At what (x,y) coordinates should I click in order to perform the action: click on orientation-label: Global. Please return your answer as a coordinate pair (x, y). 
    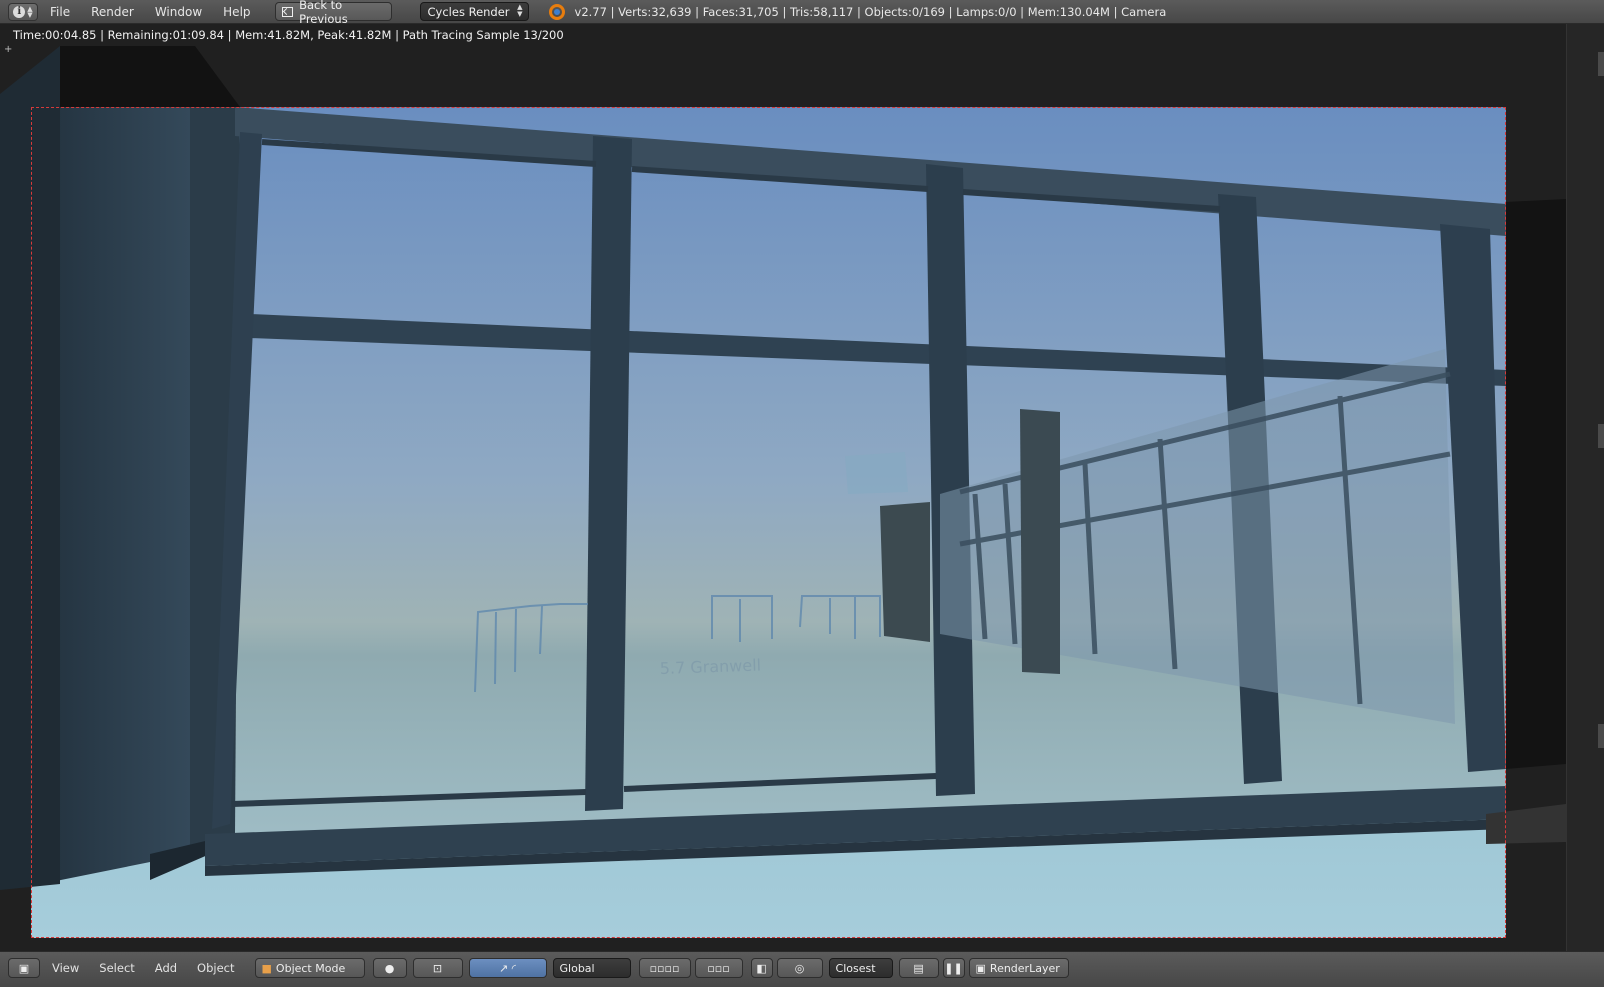
    Looking at the image, I should click on (577, 968).